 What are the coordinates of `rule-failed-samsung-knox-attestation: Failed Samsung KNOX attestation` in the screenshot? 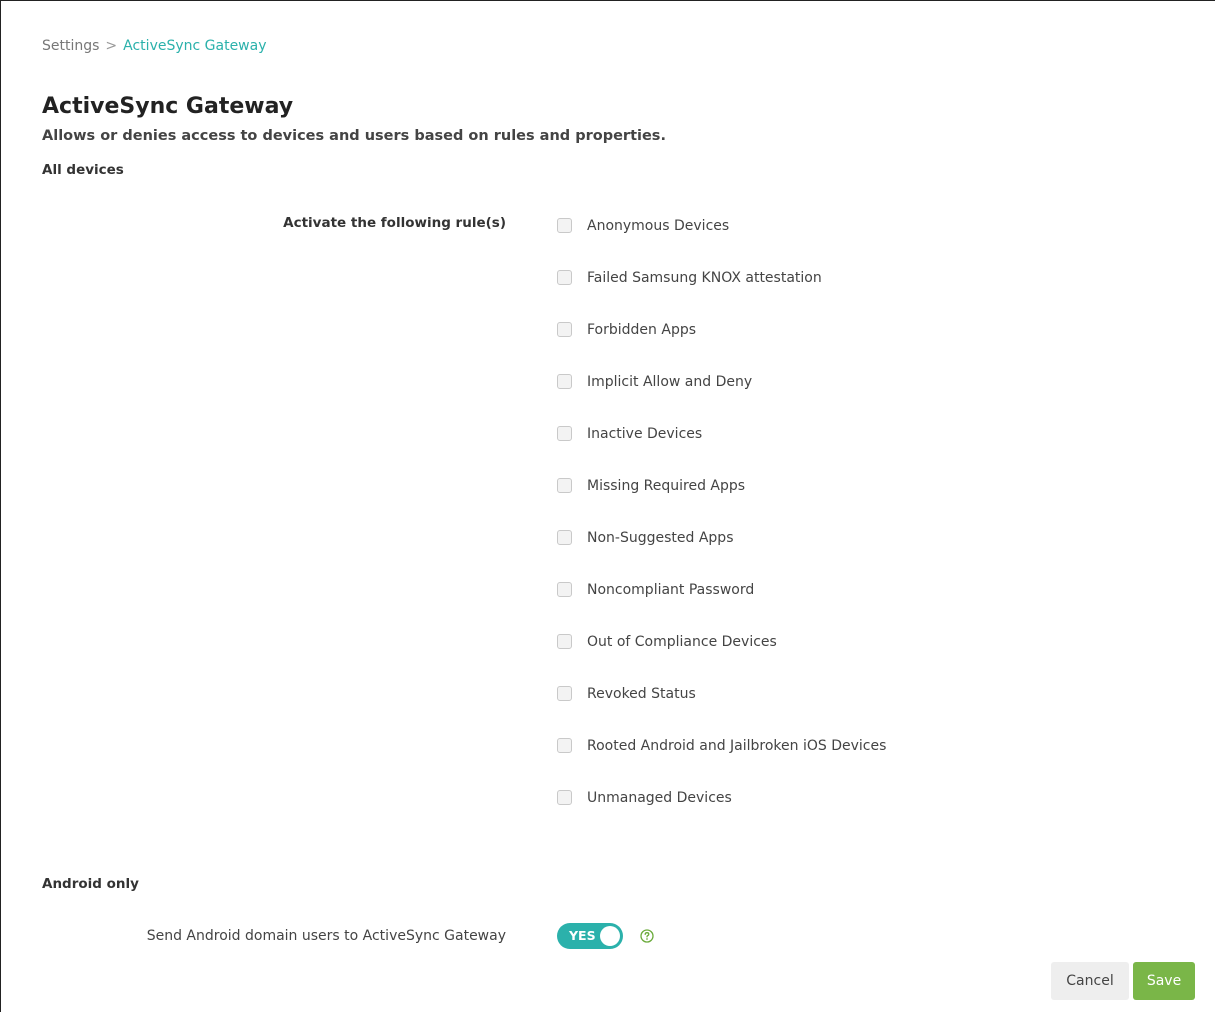 It's located at (721, 295).